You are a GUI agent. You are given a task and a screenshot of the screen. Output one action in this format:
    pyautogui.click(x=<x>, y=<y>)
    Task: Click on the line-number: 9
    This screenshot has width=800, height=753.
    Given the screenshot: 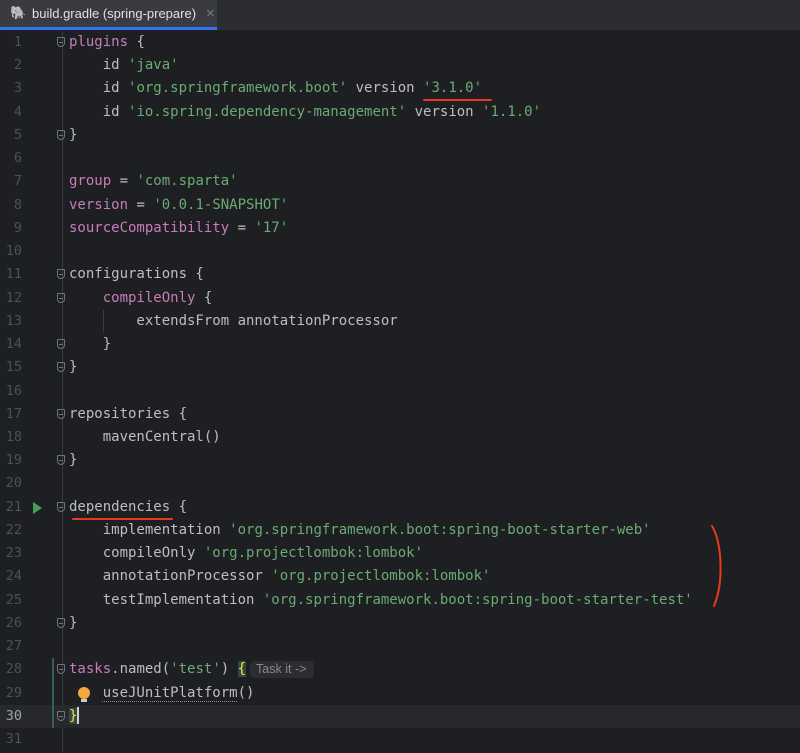 What is the action you would take?
    pyautogui.click(x=11, y=228)
    